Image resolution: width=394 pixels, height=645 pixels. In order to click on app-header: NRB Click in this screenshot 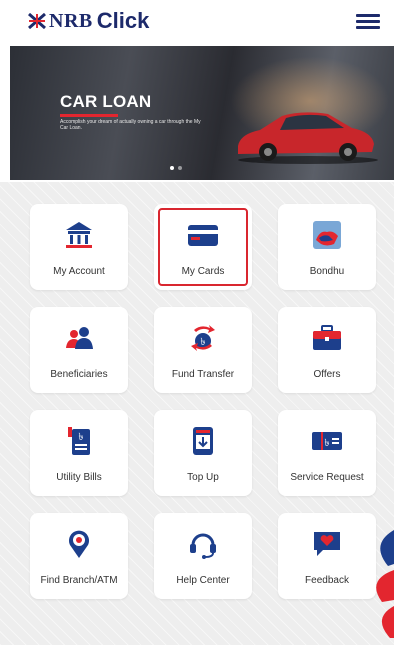, I will do `click(197, 22)`.